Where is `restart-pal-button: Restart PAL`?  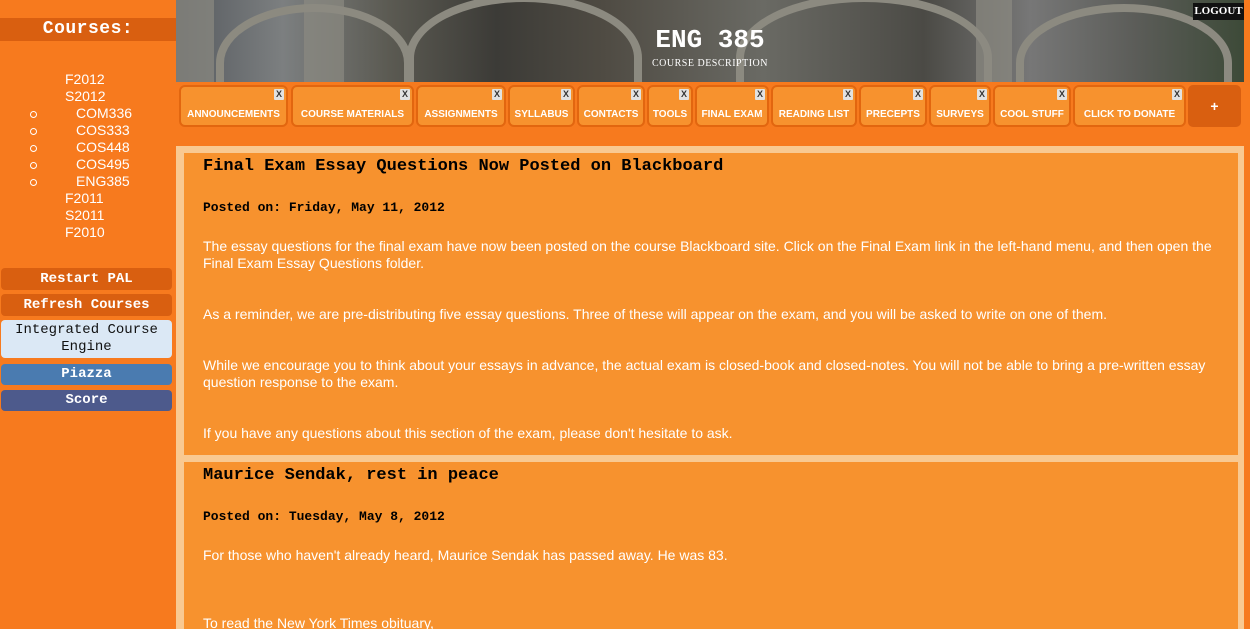
restart-pal-button: Restart PAL is located at coordinates (86, 279).